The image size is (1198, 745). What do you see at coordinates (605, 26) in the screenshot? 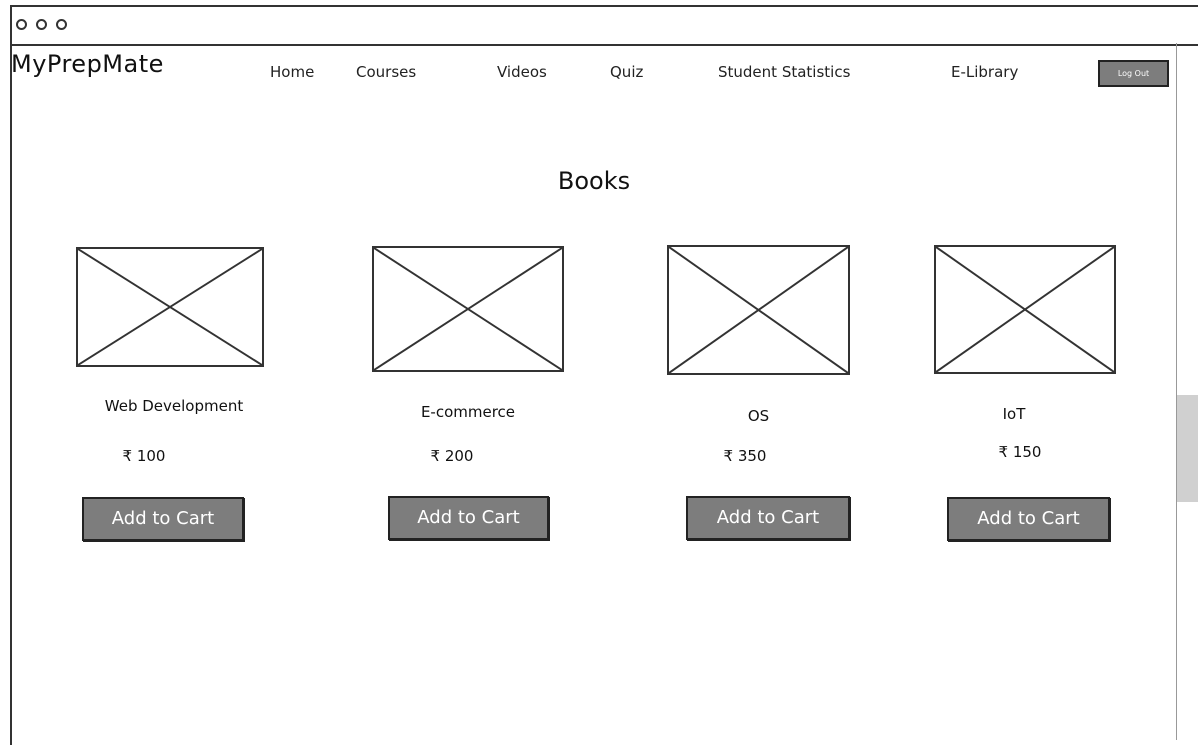
I see `window-titlebar` at bounding box center [605, 26].